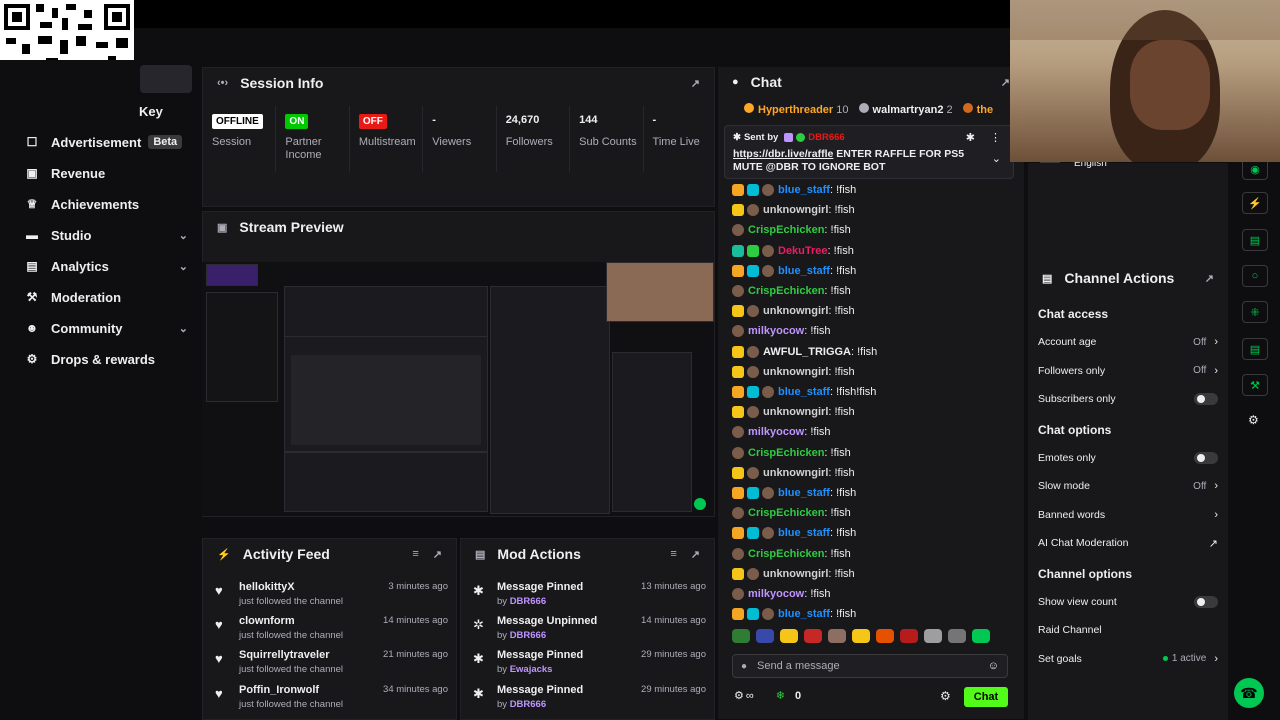  Describe the element at coordinates (1128, 342) in the screenshot. I see `action-row-account-age: Account age Off ›` at that location.